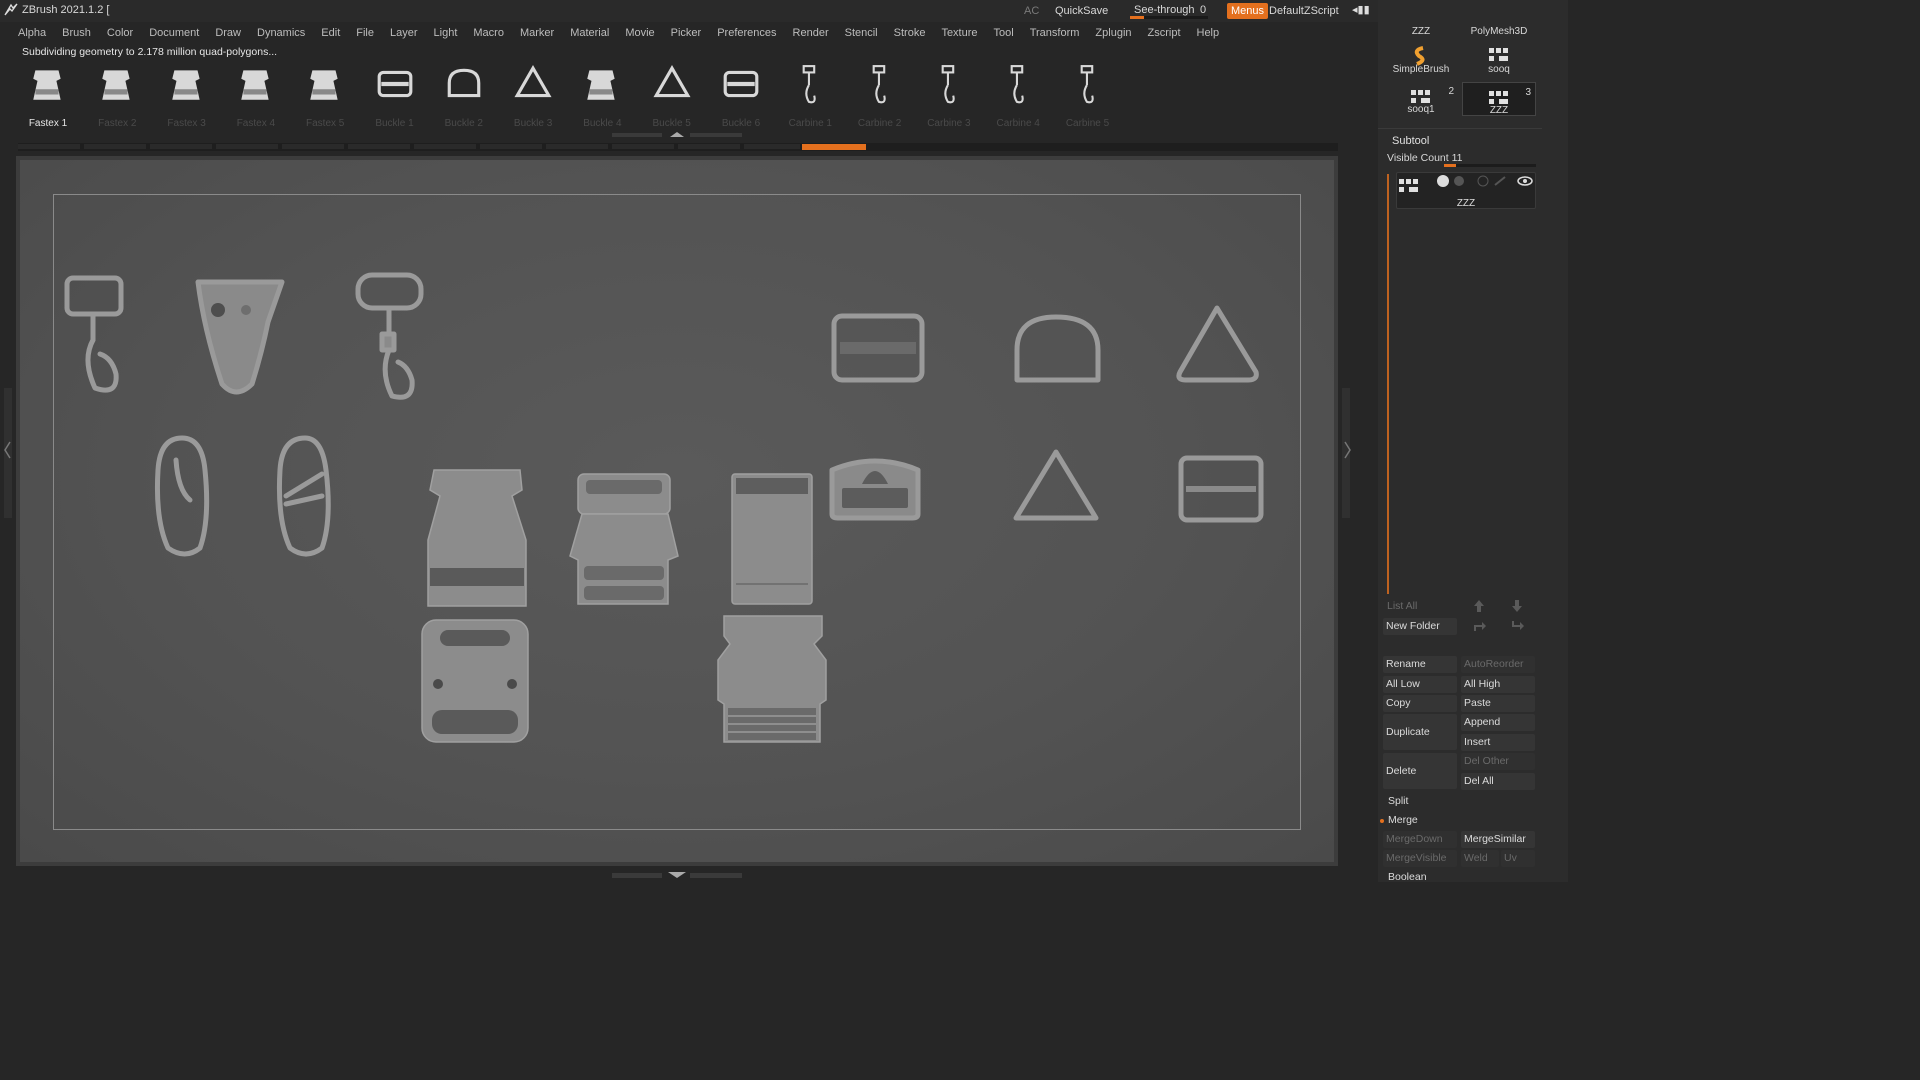 This screenshot has height=1080, width=1920. I want to click on menu-stroke: Stroke, so click(910, 33).